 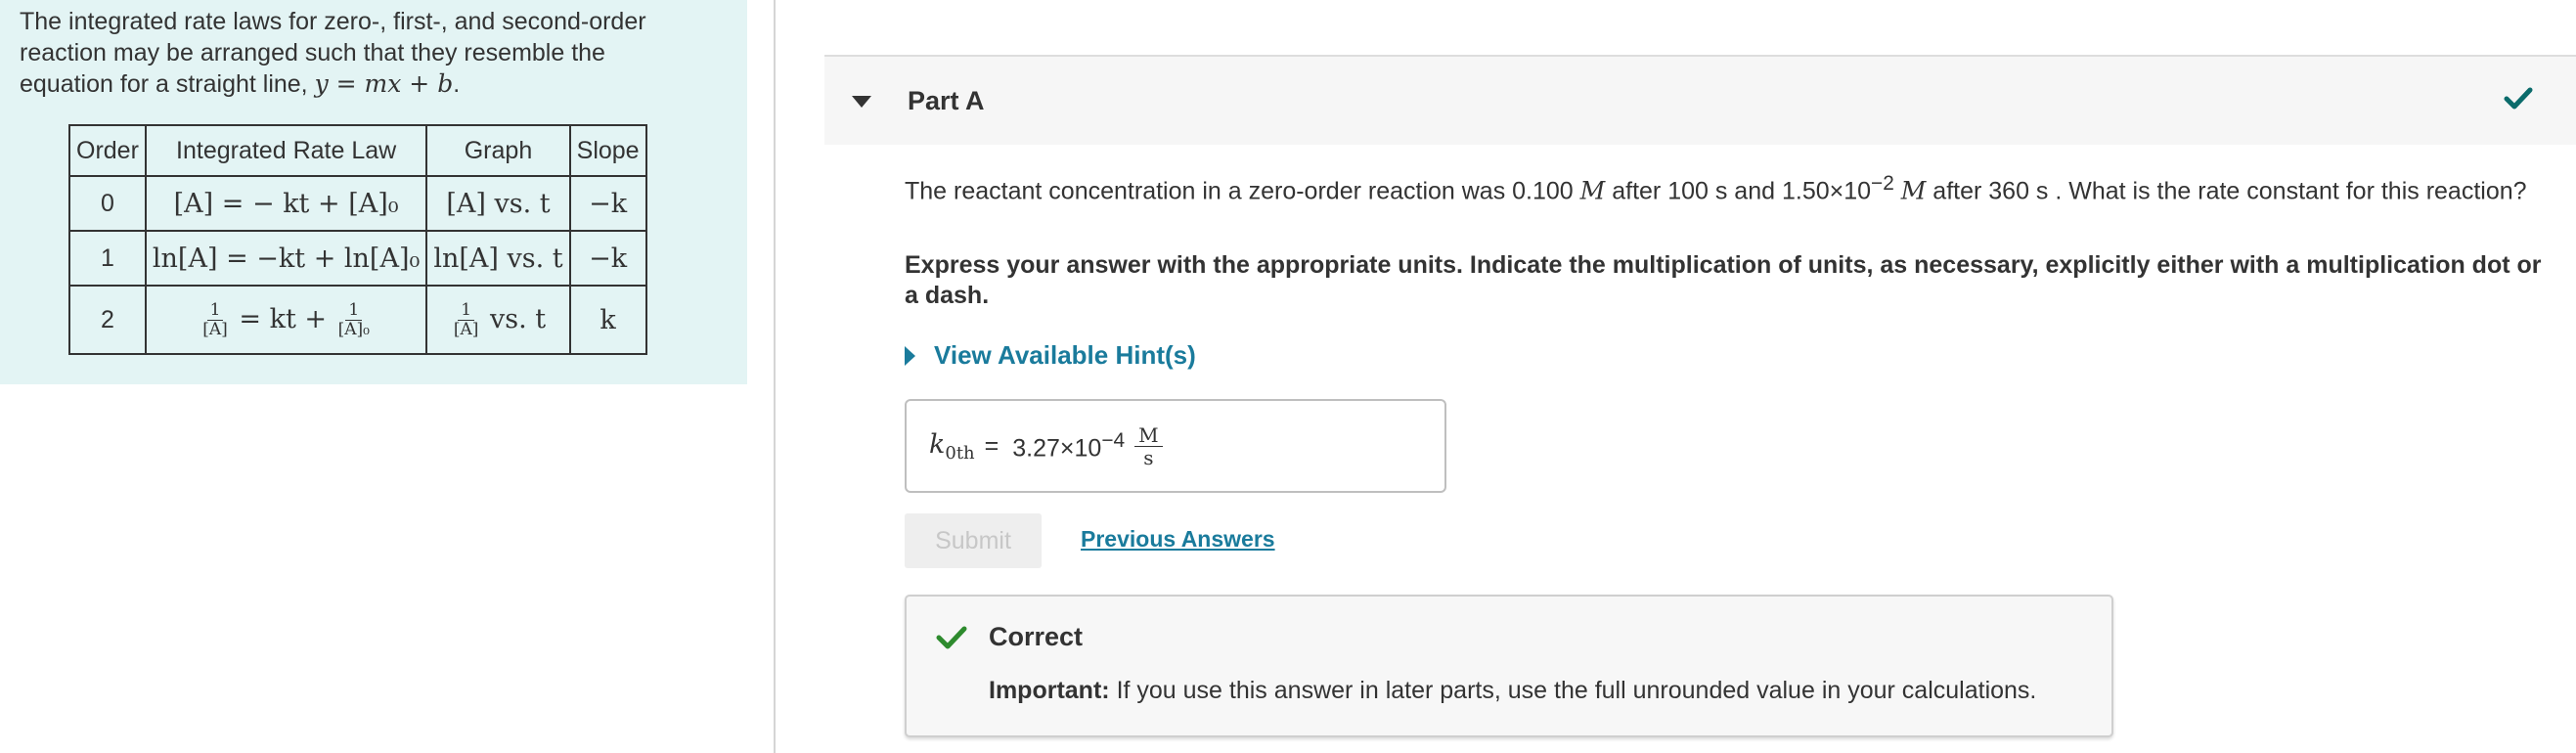 I want to click on fraction: 1 [A]₀, so click(x=353, y=319).